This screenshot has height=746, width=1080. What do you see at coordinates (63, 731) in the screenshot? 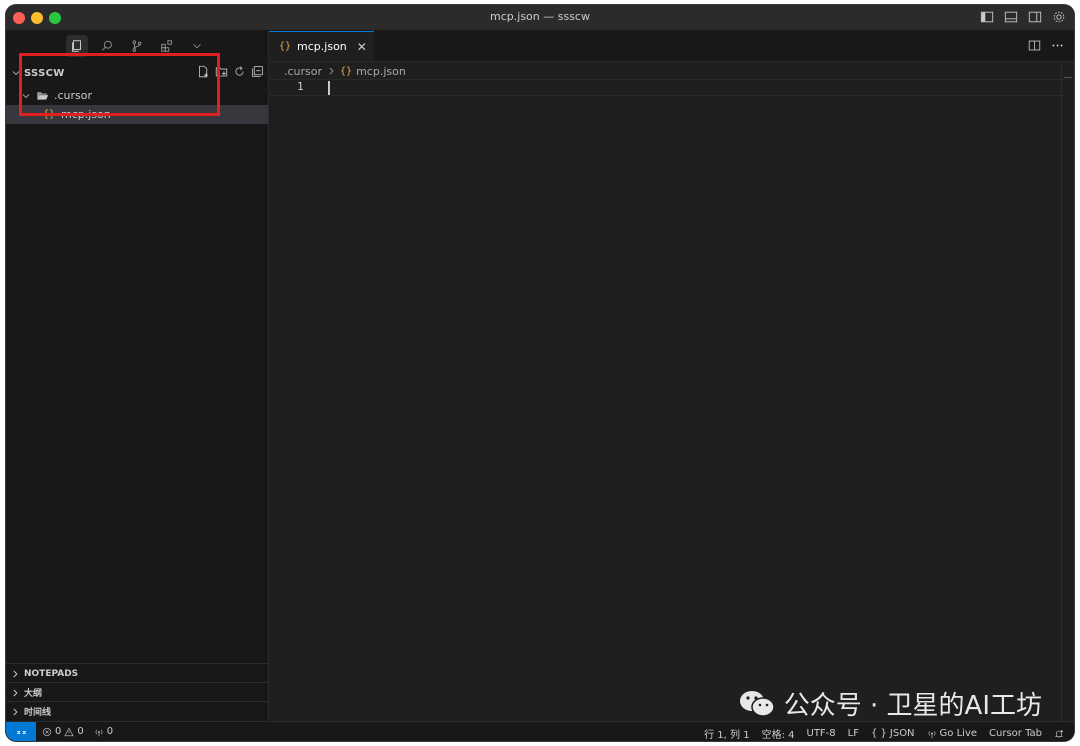
I see `problems-indicator: 0 0` at bounding box center [63, 731].